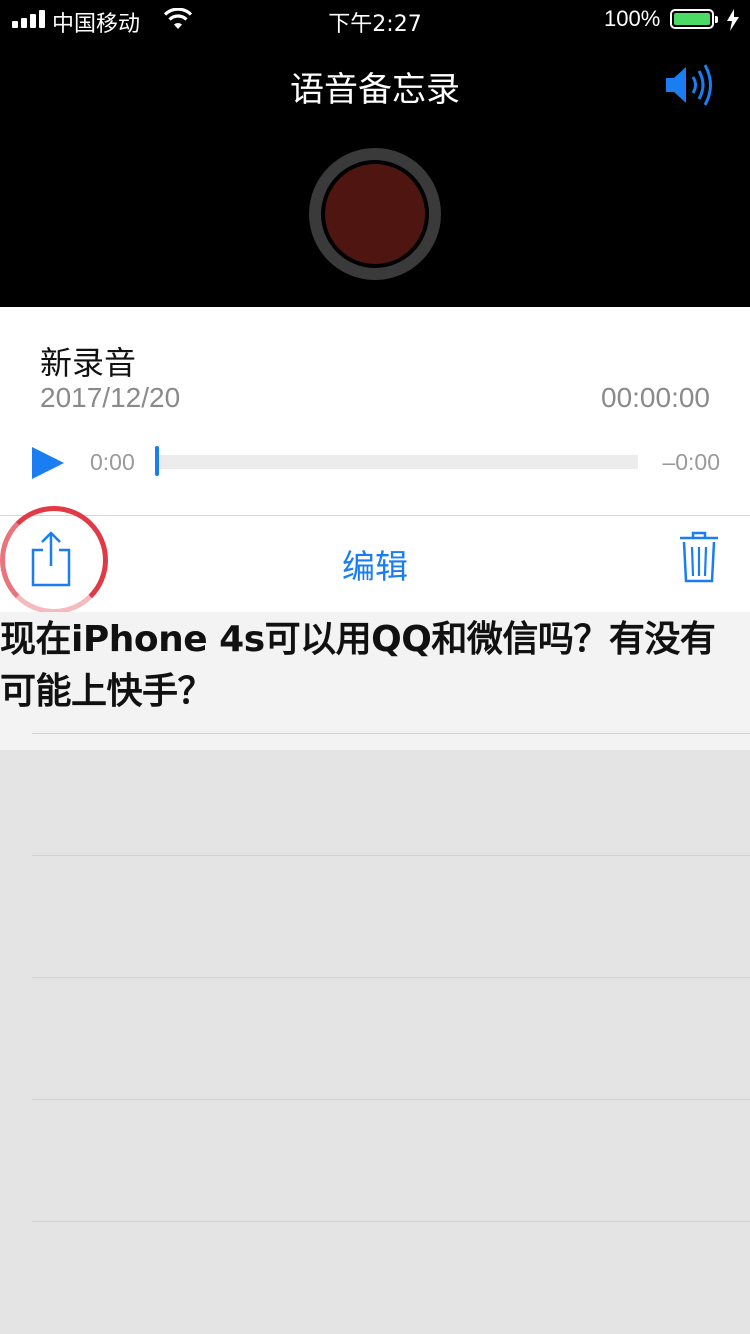 This screenshot has height=1334, width=750. What do you see at coordinates (397, 462) in the screenshot?
I see `playback-scrubber-track` at bounding box center [397, 462].